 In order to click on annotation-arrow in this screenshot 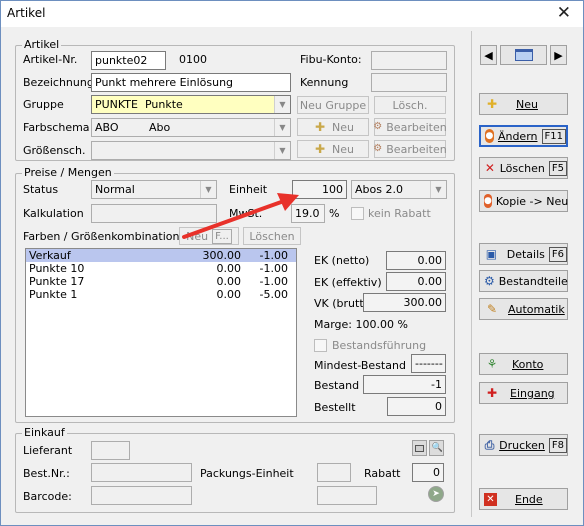, I will do `click(240, 216)`.